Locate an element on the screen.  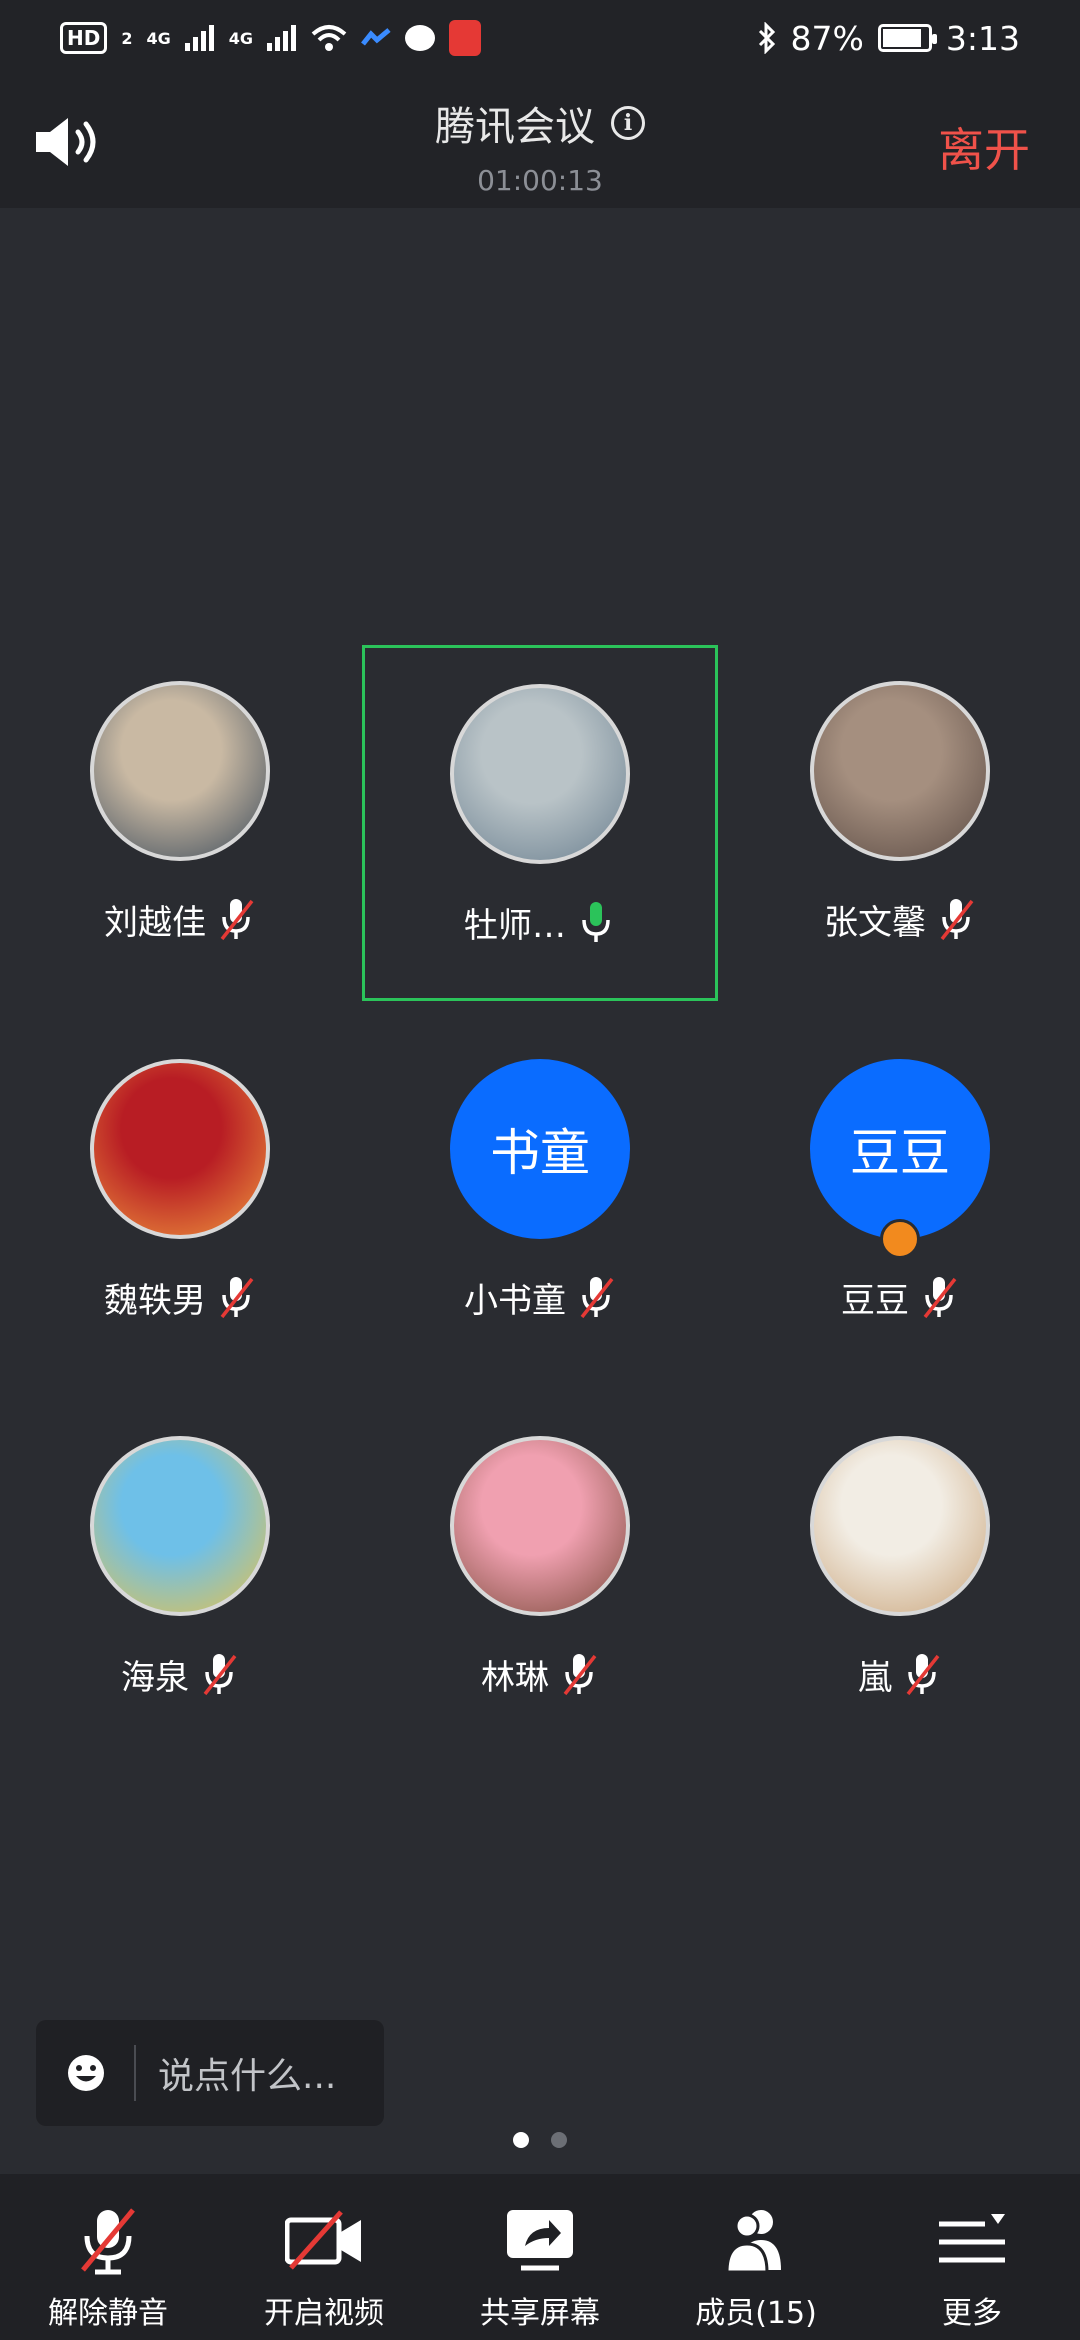
members-label: 成员(15) is located at coordinates (756, 2313).